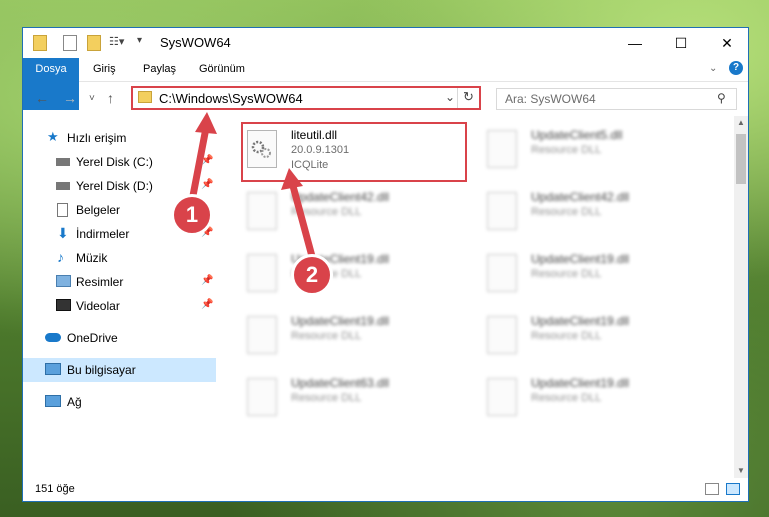  I want to click on callout-1: 1, so click(192, 215).